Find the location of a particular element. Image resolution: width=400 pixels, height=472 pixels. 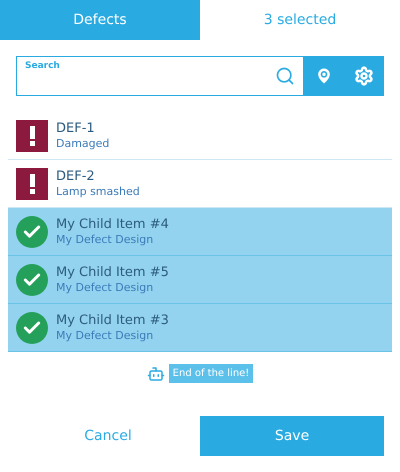

field-label: Search is located at coordinates (43, 67).